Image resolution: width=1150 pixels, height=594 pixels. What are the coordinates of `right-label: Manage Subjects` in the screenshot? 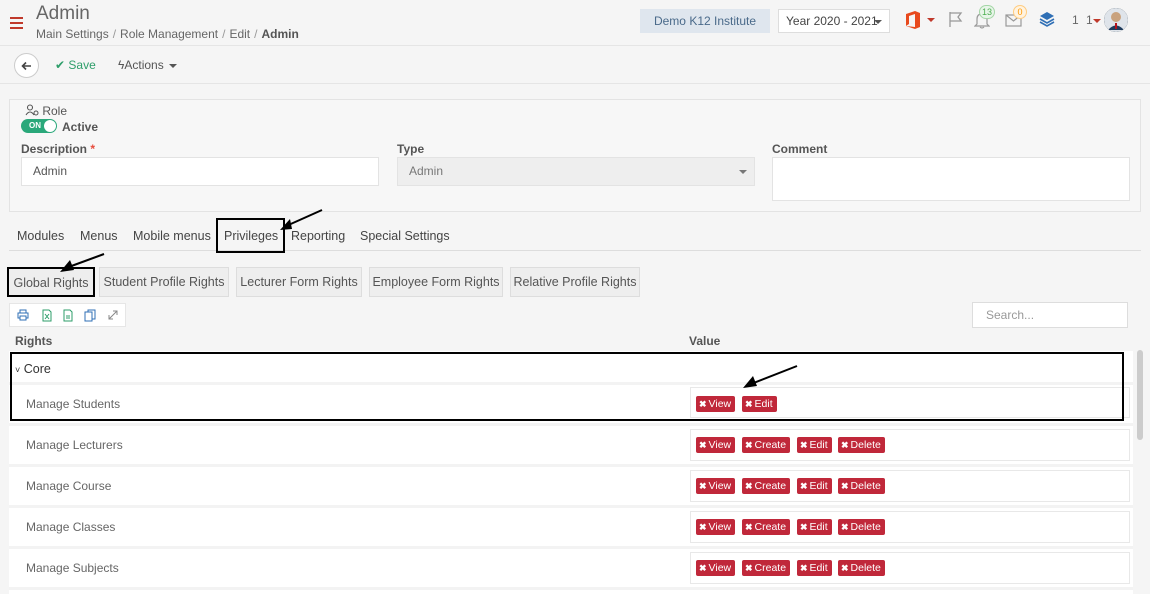 It's located at (72, 568).